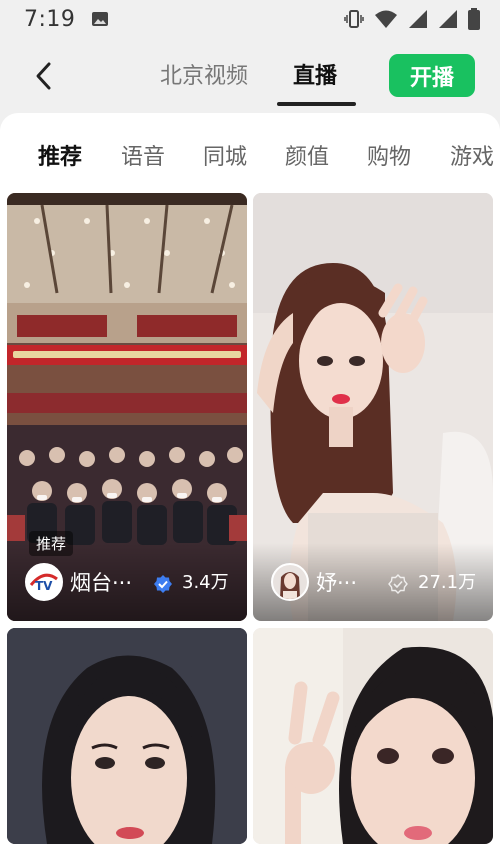 The height and width of the screenshot is (844, 500). What do you see at coordinates (307, 155) in the screenshot?
I see `category-tab-looks: 颜值` at bounding box center [307, 155].